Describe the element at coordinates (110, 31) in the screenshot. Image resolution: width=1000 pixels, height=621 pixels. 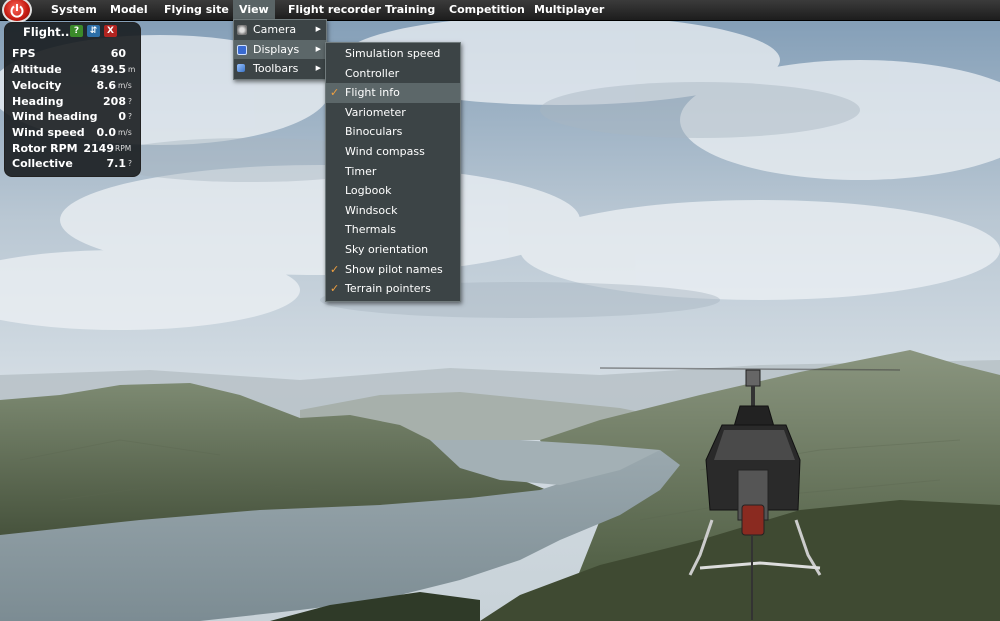
I see `close-button: X` at that location.